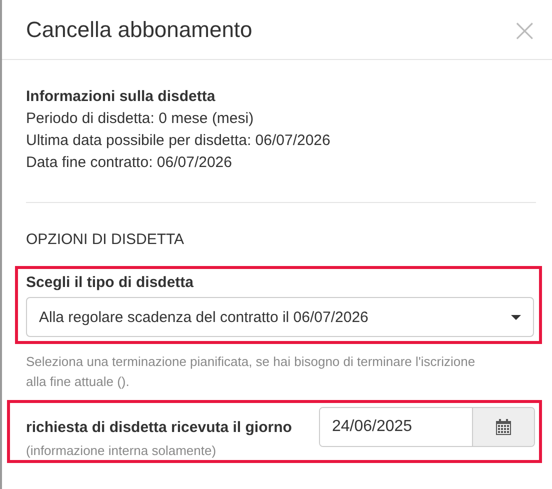 Image resolution: width=552 pixels, height=489 pixels. What do you see at coordinates (106, 239) in the screenshot?
I see `section-heading: OPZIONI DI DISDETTA` at bounding box center [106, 239].